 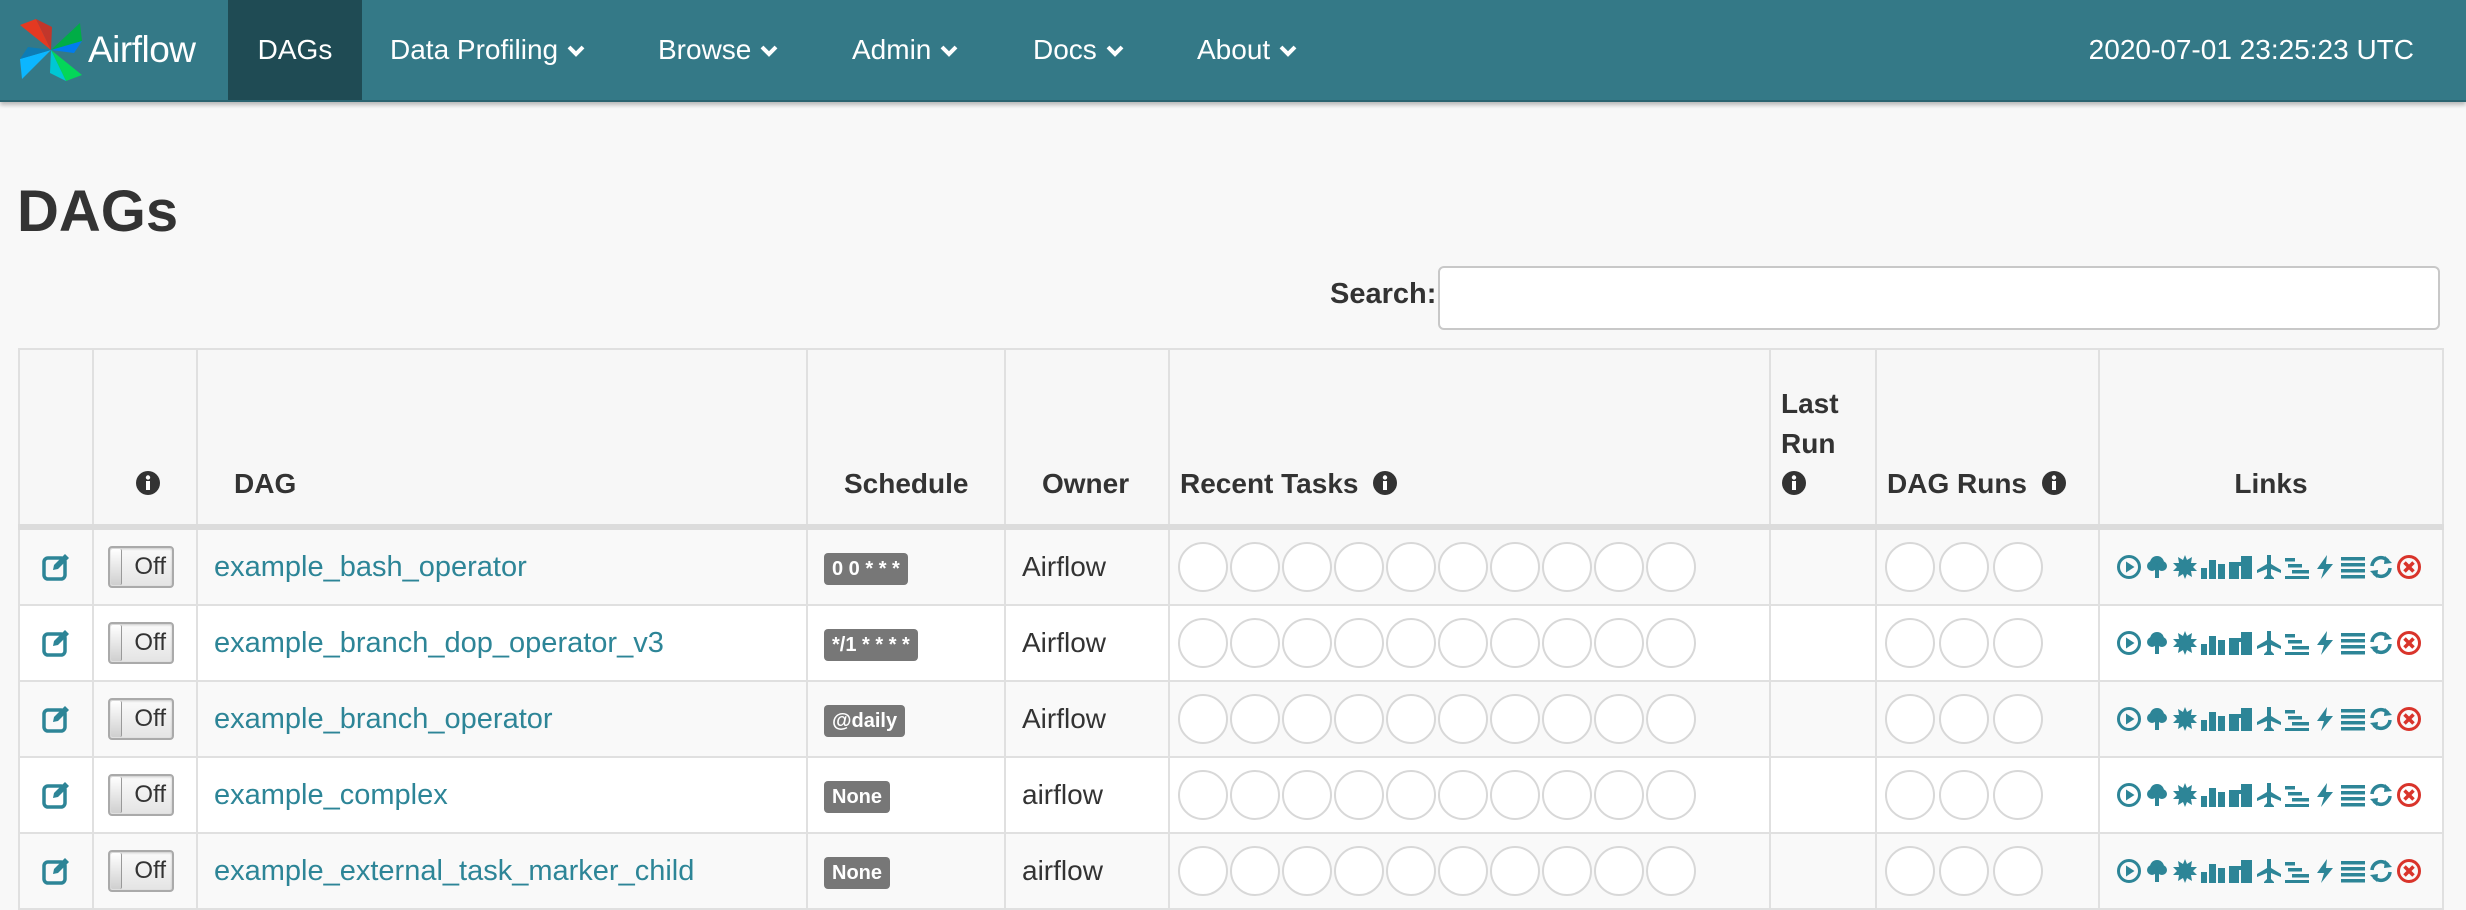 What do you see at coordinates (1087, 439) in the screenshot?
I see `col-owner-header: Owner` at bounding box center [1087, 439].